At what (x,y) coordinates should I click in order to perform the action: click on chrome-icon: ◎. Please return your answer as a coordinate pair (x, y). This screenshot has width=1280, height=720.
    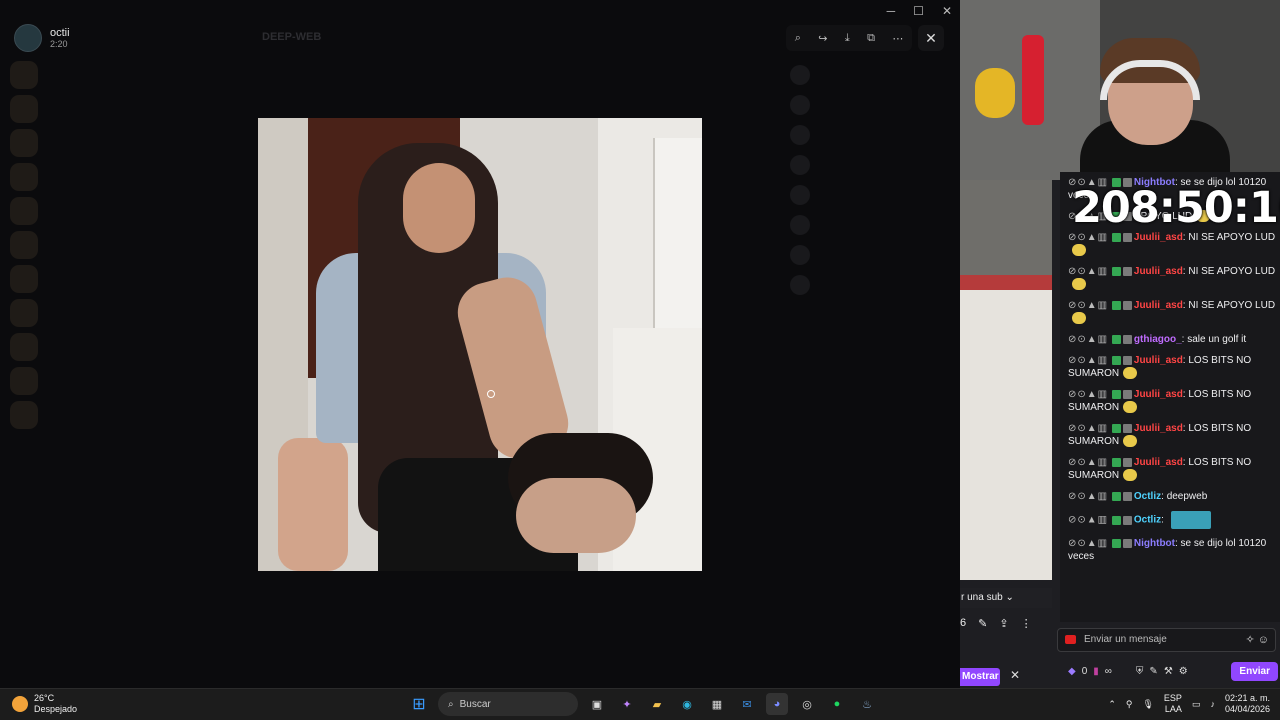
    Looking at the image, I should click on (807, 704).